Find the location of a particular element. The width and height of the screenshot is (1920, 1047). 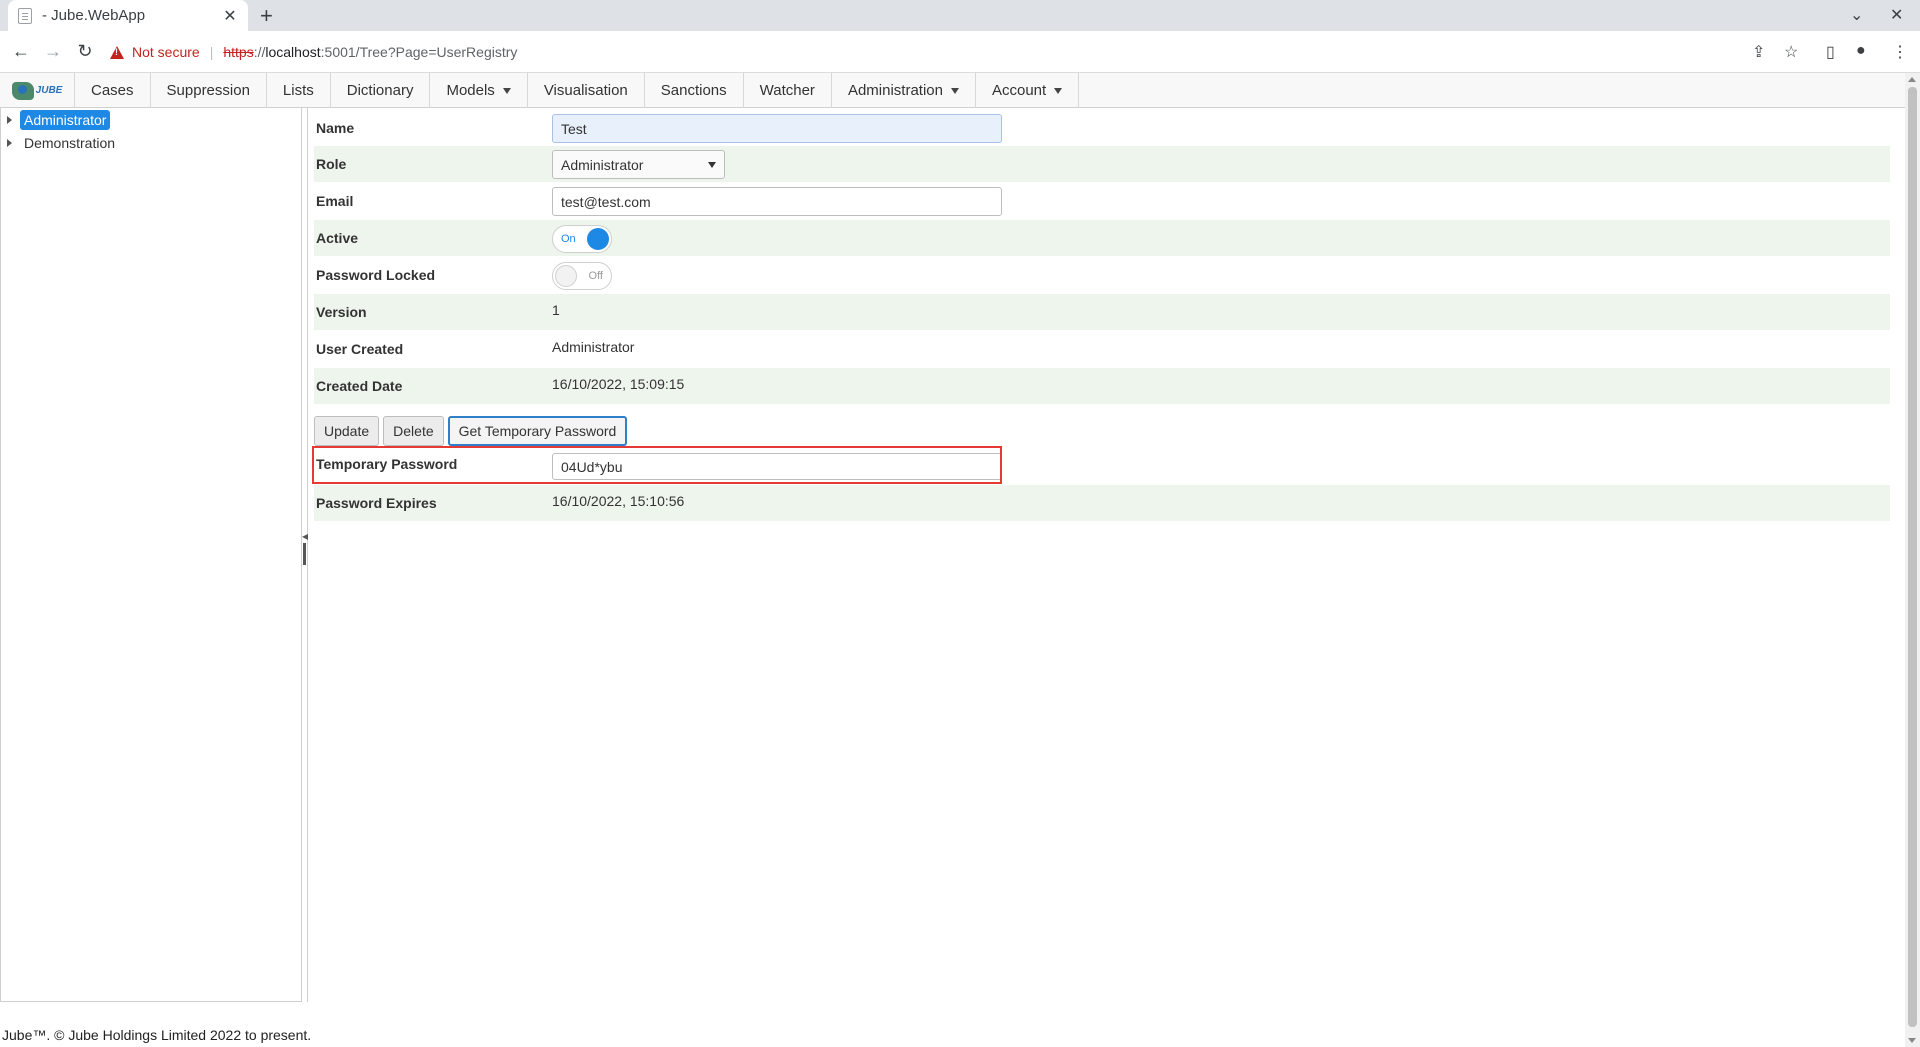

menu-account: Account is located at coordinates (1028, 90).